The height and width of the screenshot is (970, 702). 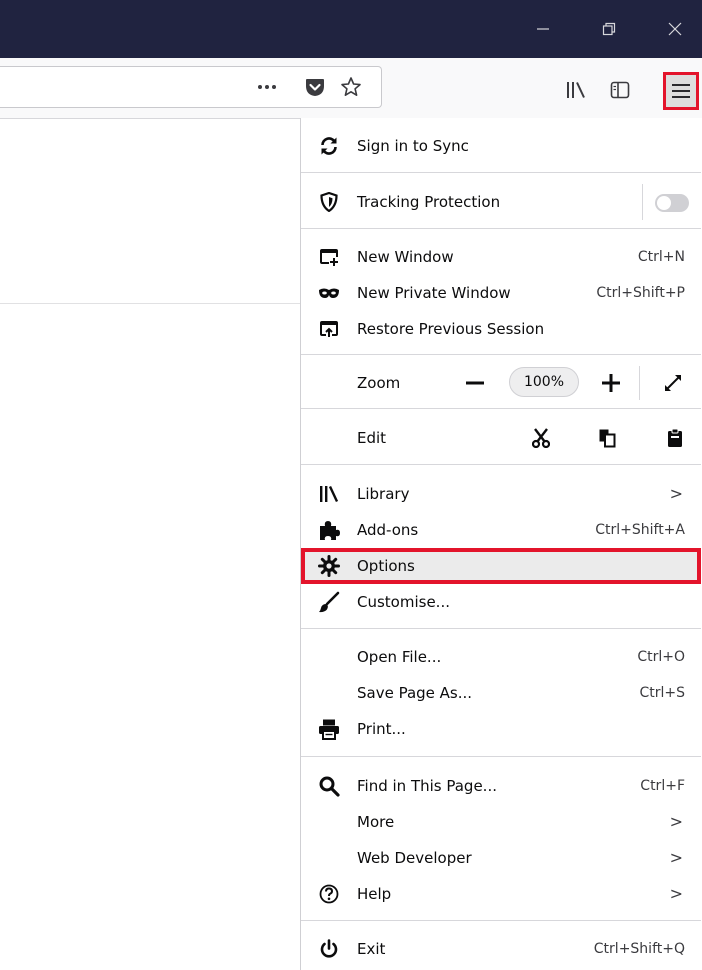 I want to click on more-dots-icon, so click(x=267, y=87).